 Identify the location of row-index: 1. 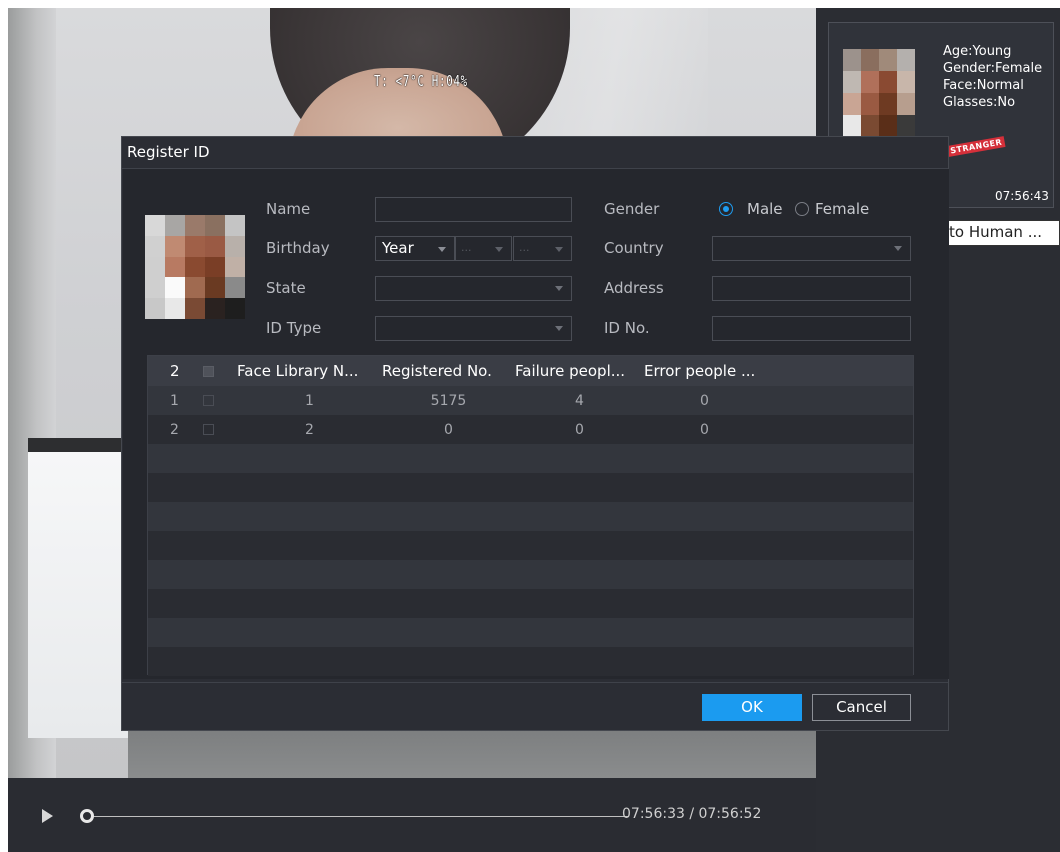
(174, 400).